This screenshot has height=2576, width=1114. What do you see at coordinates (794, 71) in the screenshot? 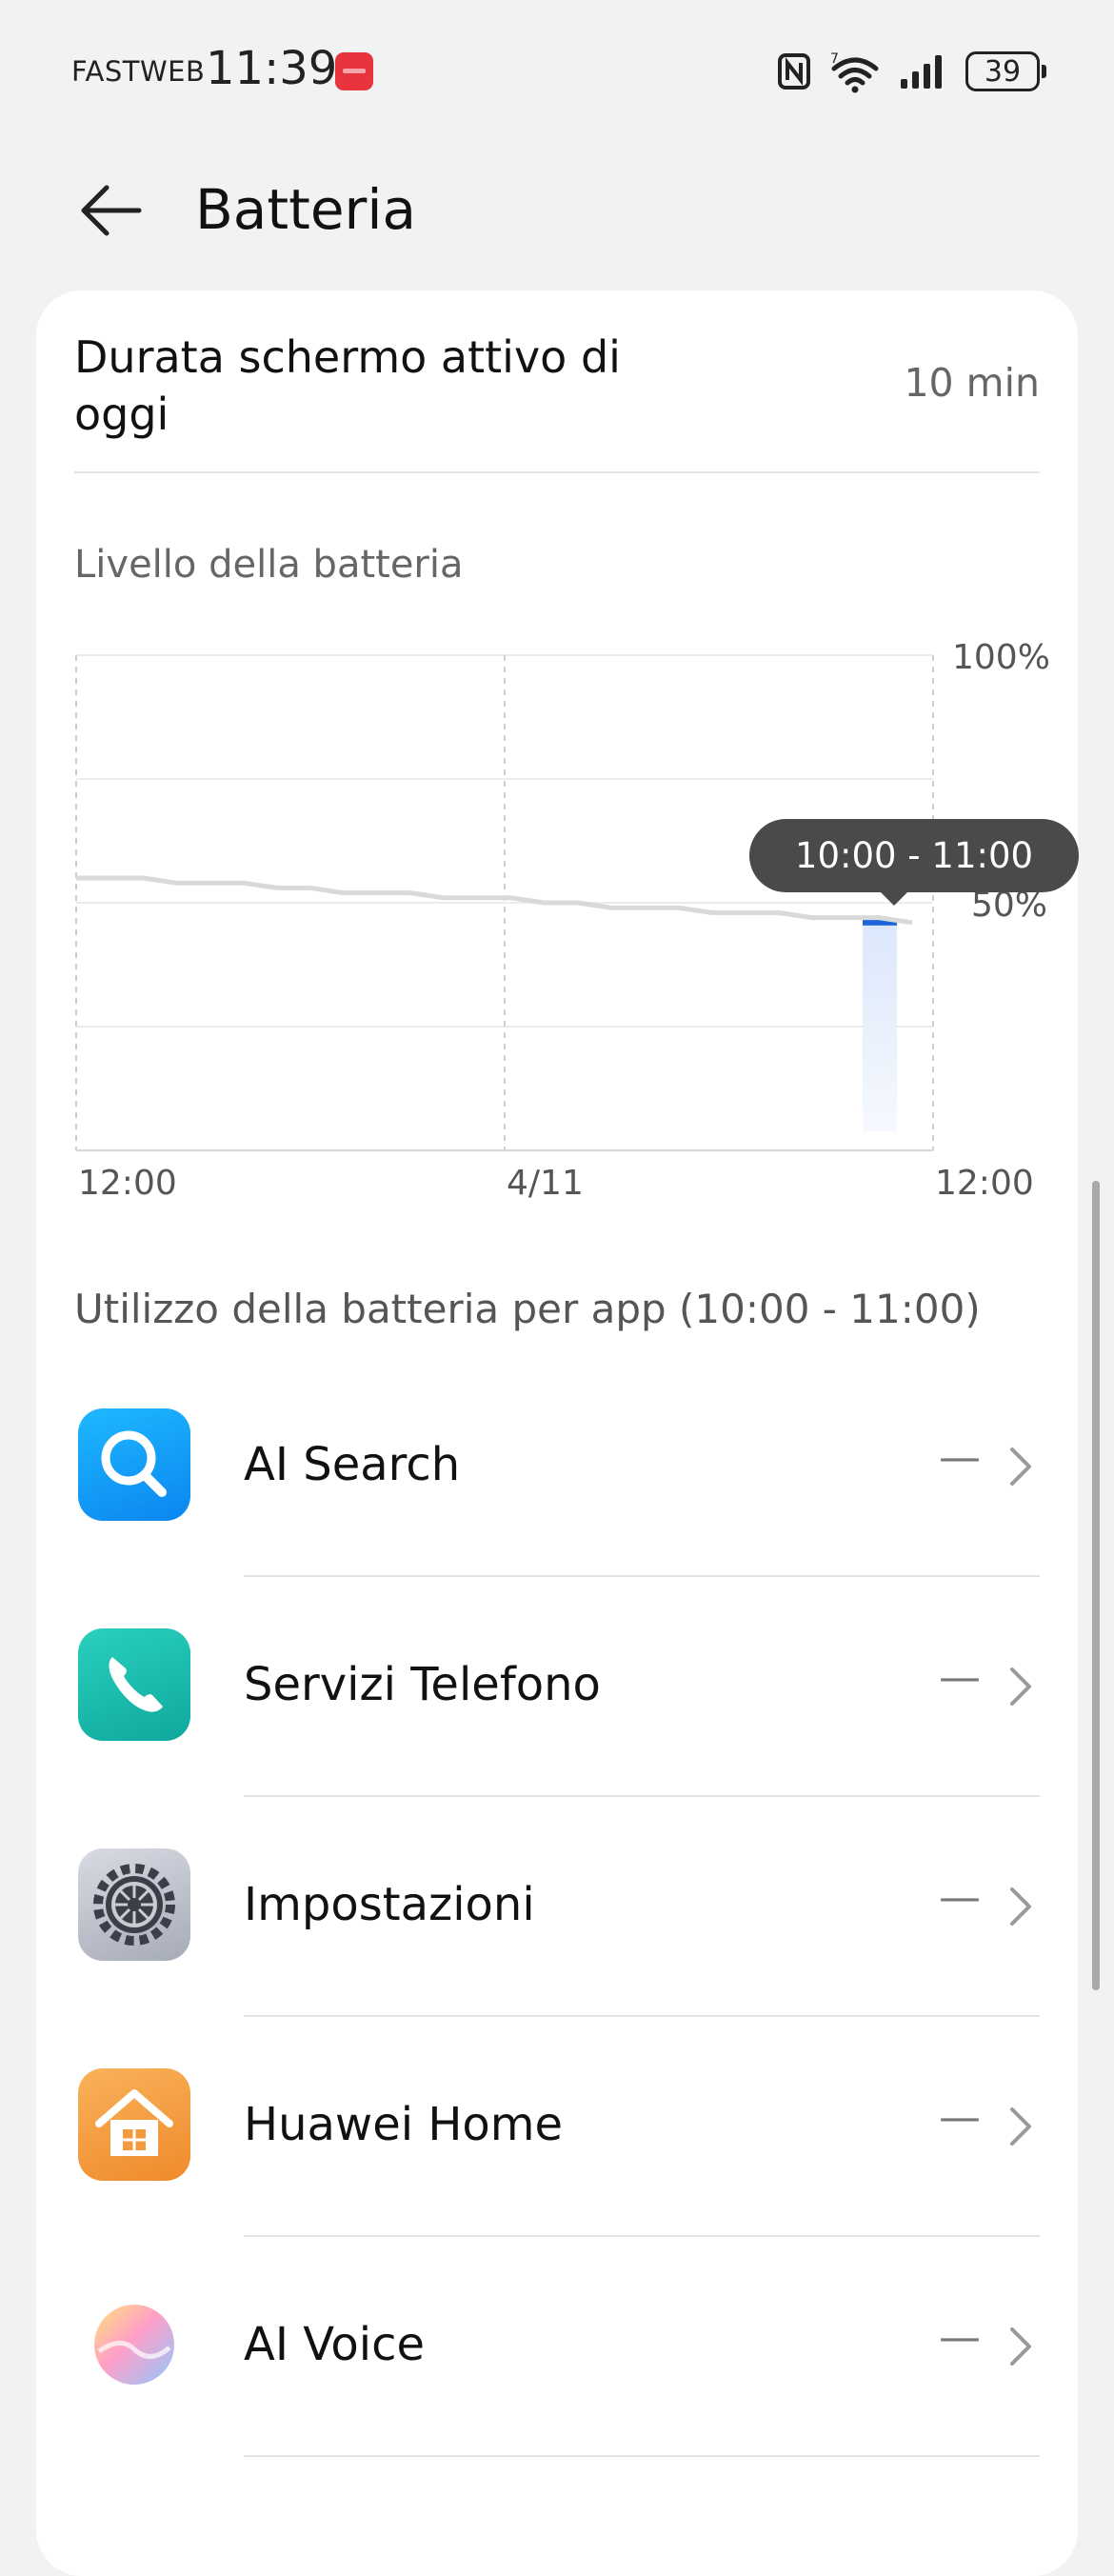
I see `nfc-icon` at bounding box center [794, 71].